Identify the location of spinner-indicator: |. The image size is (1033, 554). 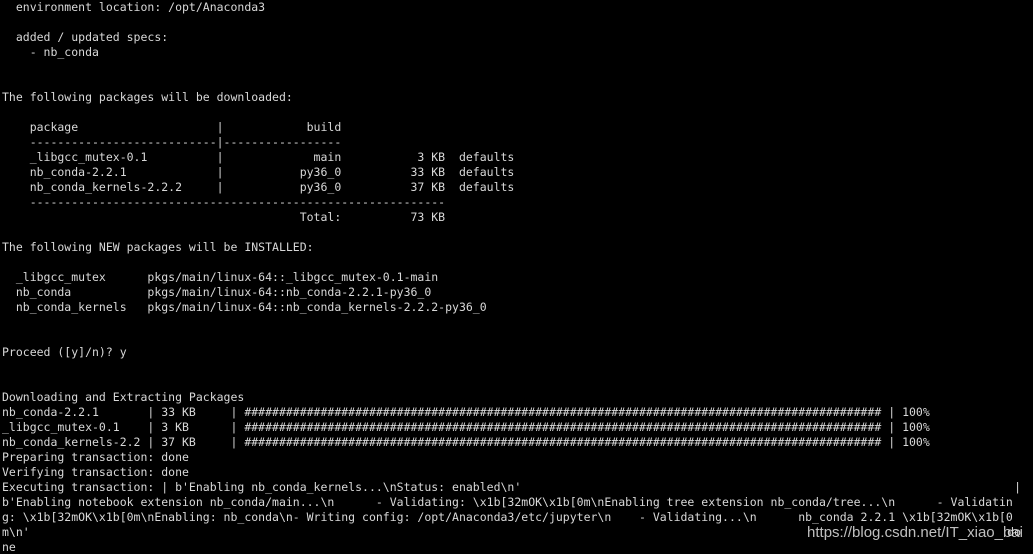
(1017, 487).